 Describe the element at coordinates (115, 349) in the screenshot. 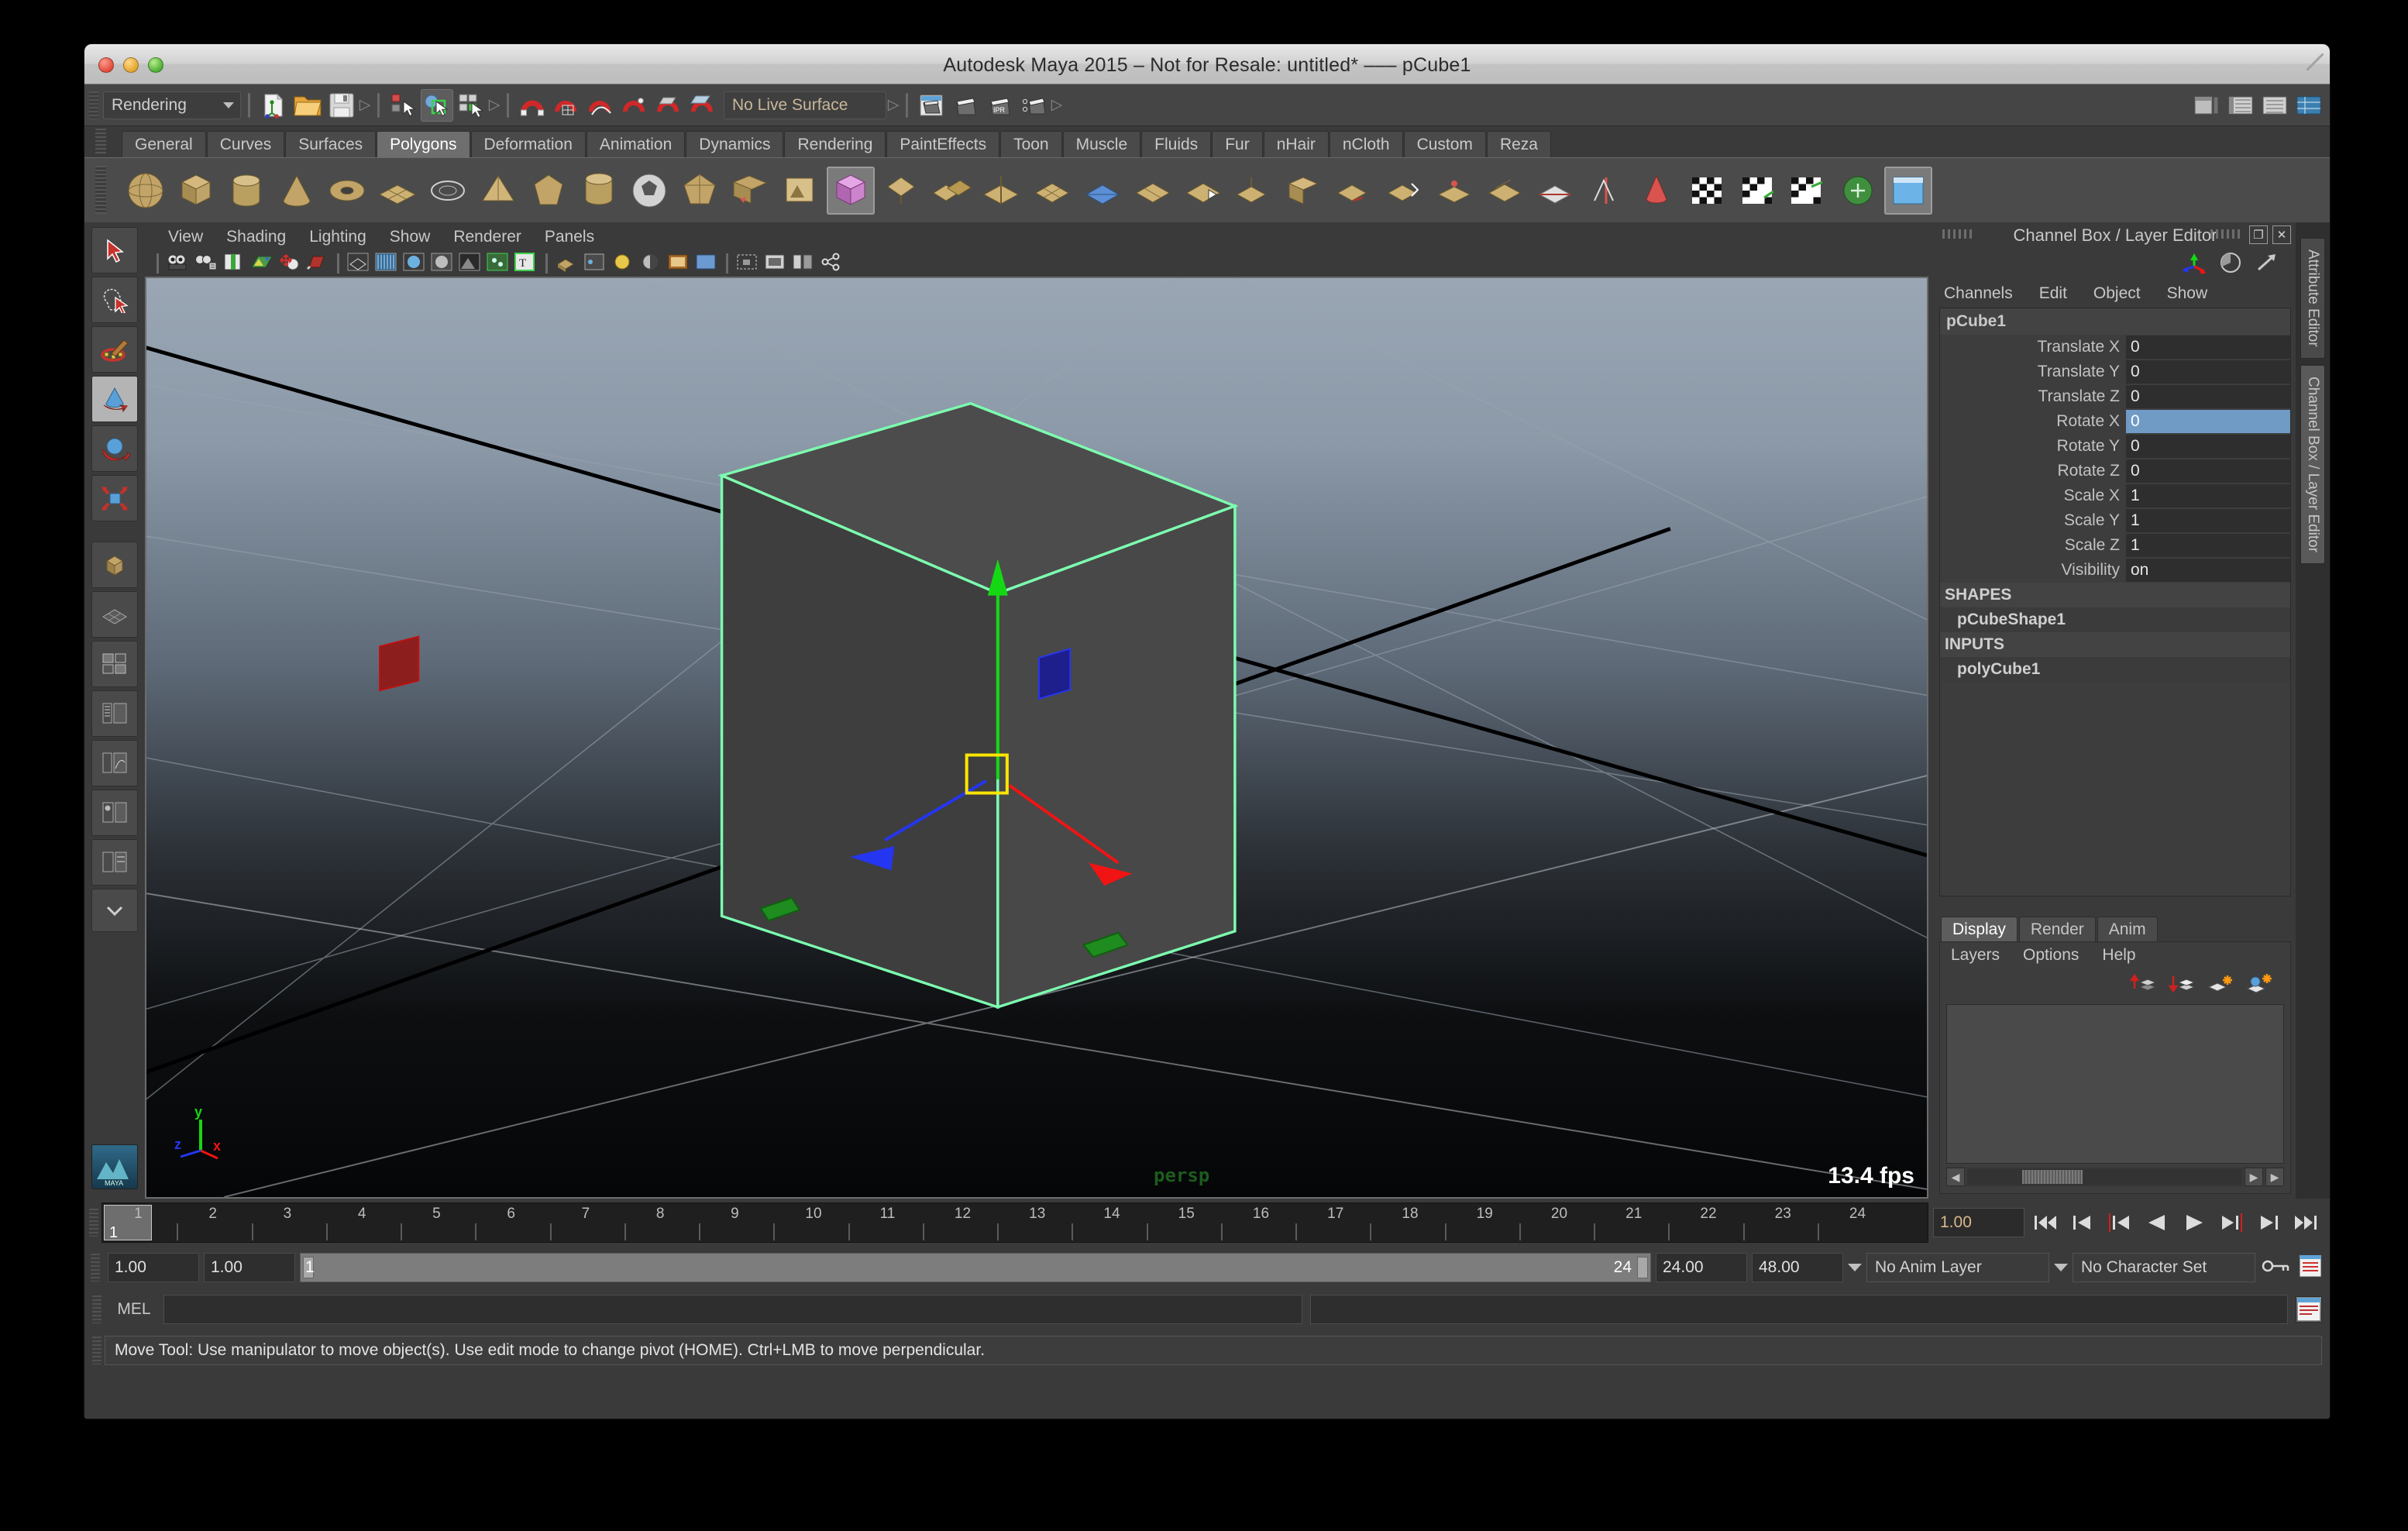

I see `paint-select-tool` at that location.